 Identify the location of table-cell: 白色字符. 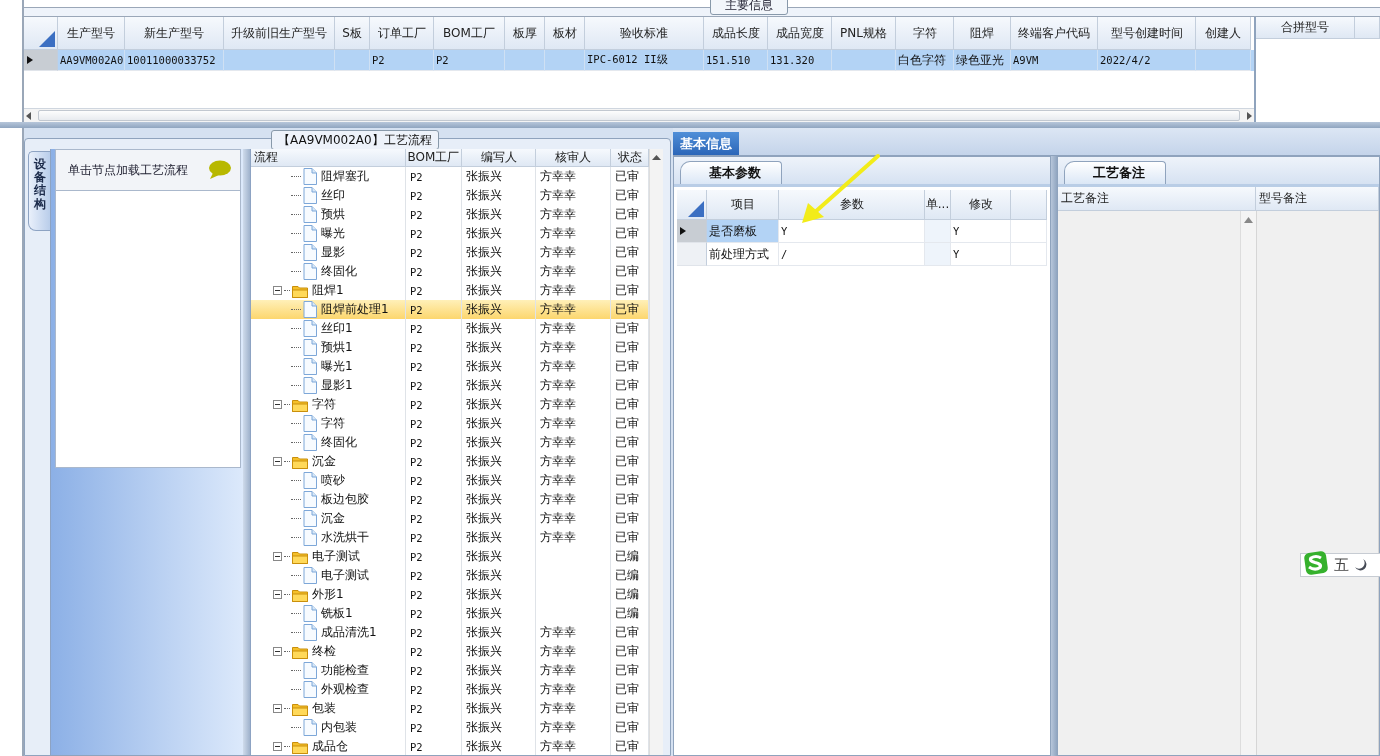
(925, 60).